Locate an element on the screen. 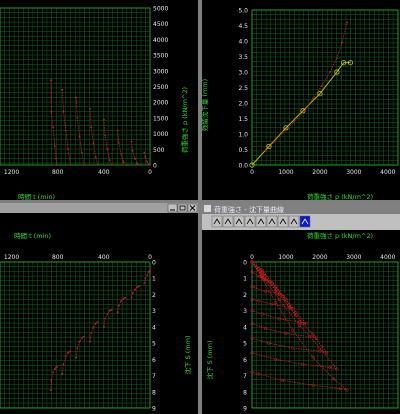  y-tick-label: 3500 is located at coordinates (160, 56).